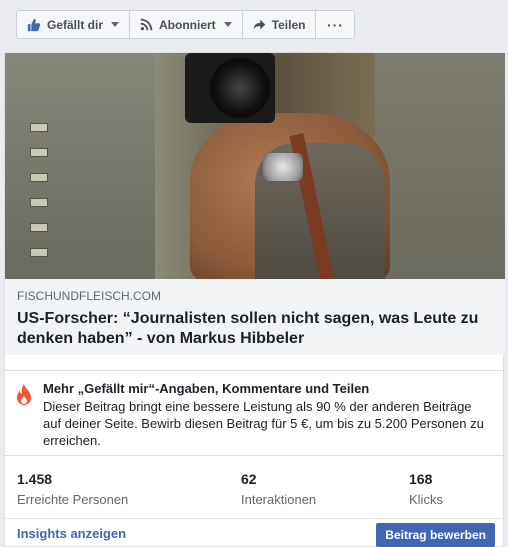 Image resolution: width=508 pixels, height=547 pixels. I want to click on boost-post-button: Beitrag bewerben, so click(435, 535).